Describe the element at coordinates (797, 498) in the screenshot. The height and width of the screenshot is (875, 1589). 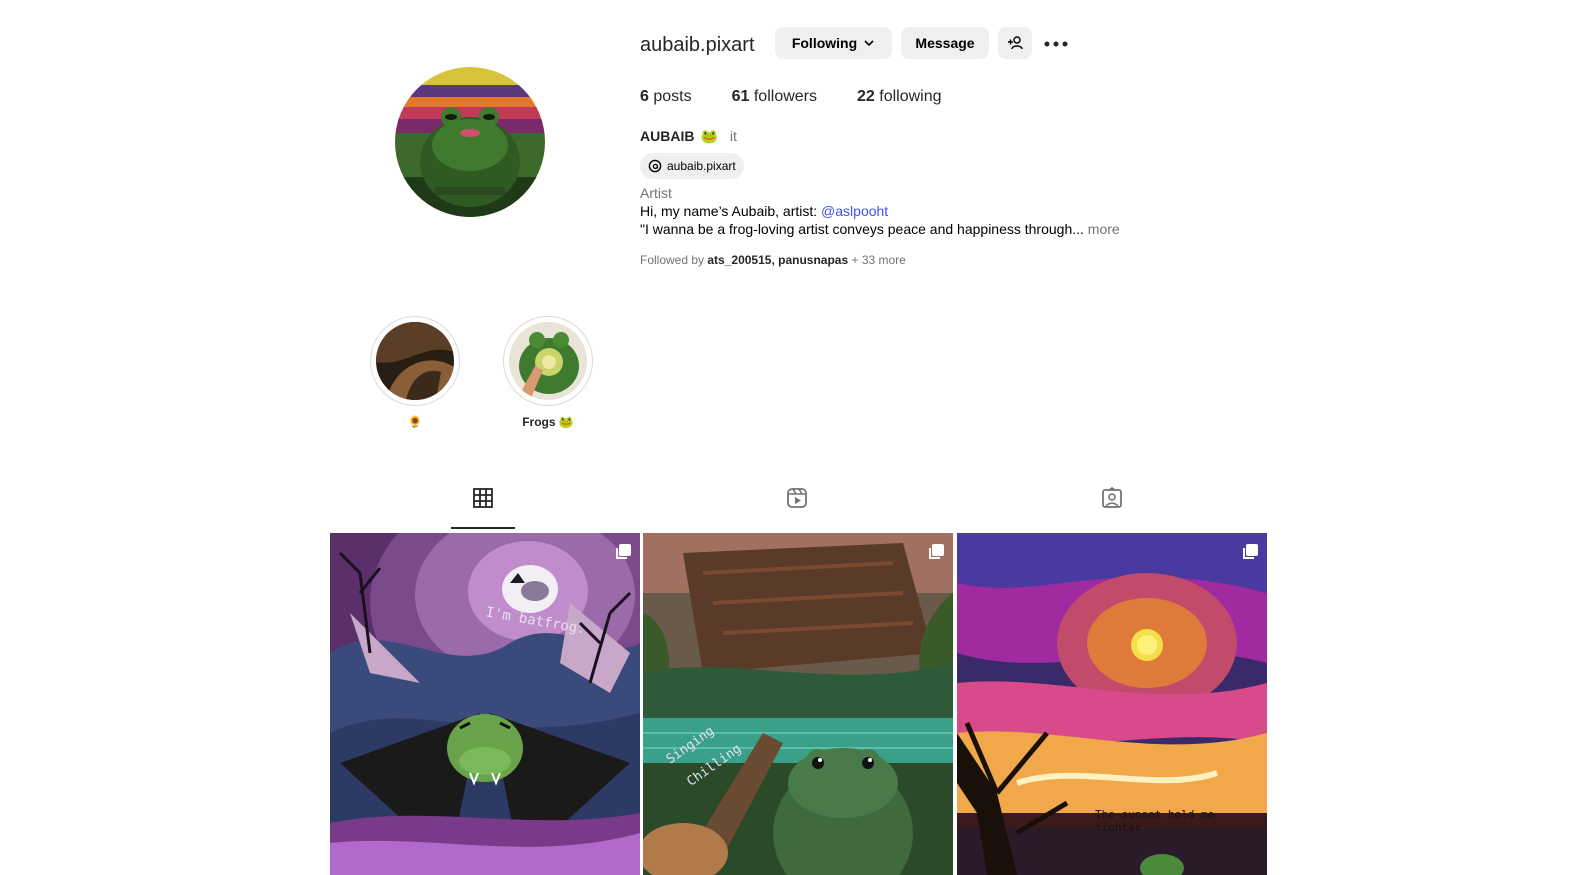
I see `reels-icon` at that location.